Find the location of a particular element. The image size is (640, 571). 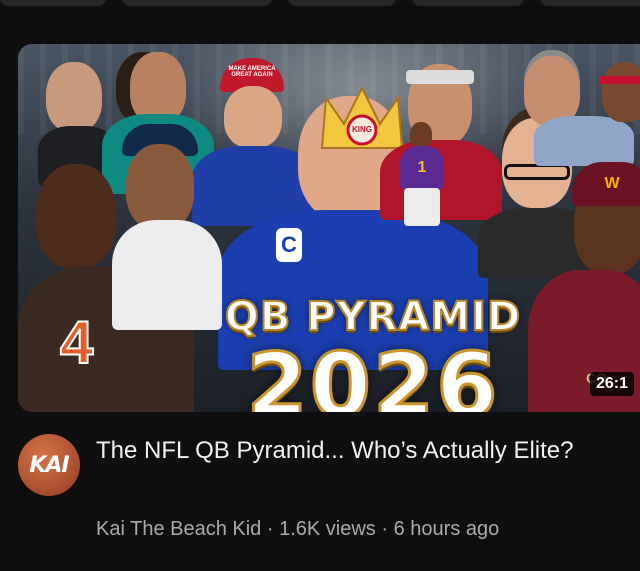

helmet-logo: W is located at coordinates (606, 184).